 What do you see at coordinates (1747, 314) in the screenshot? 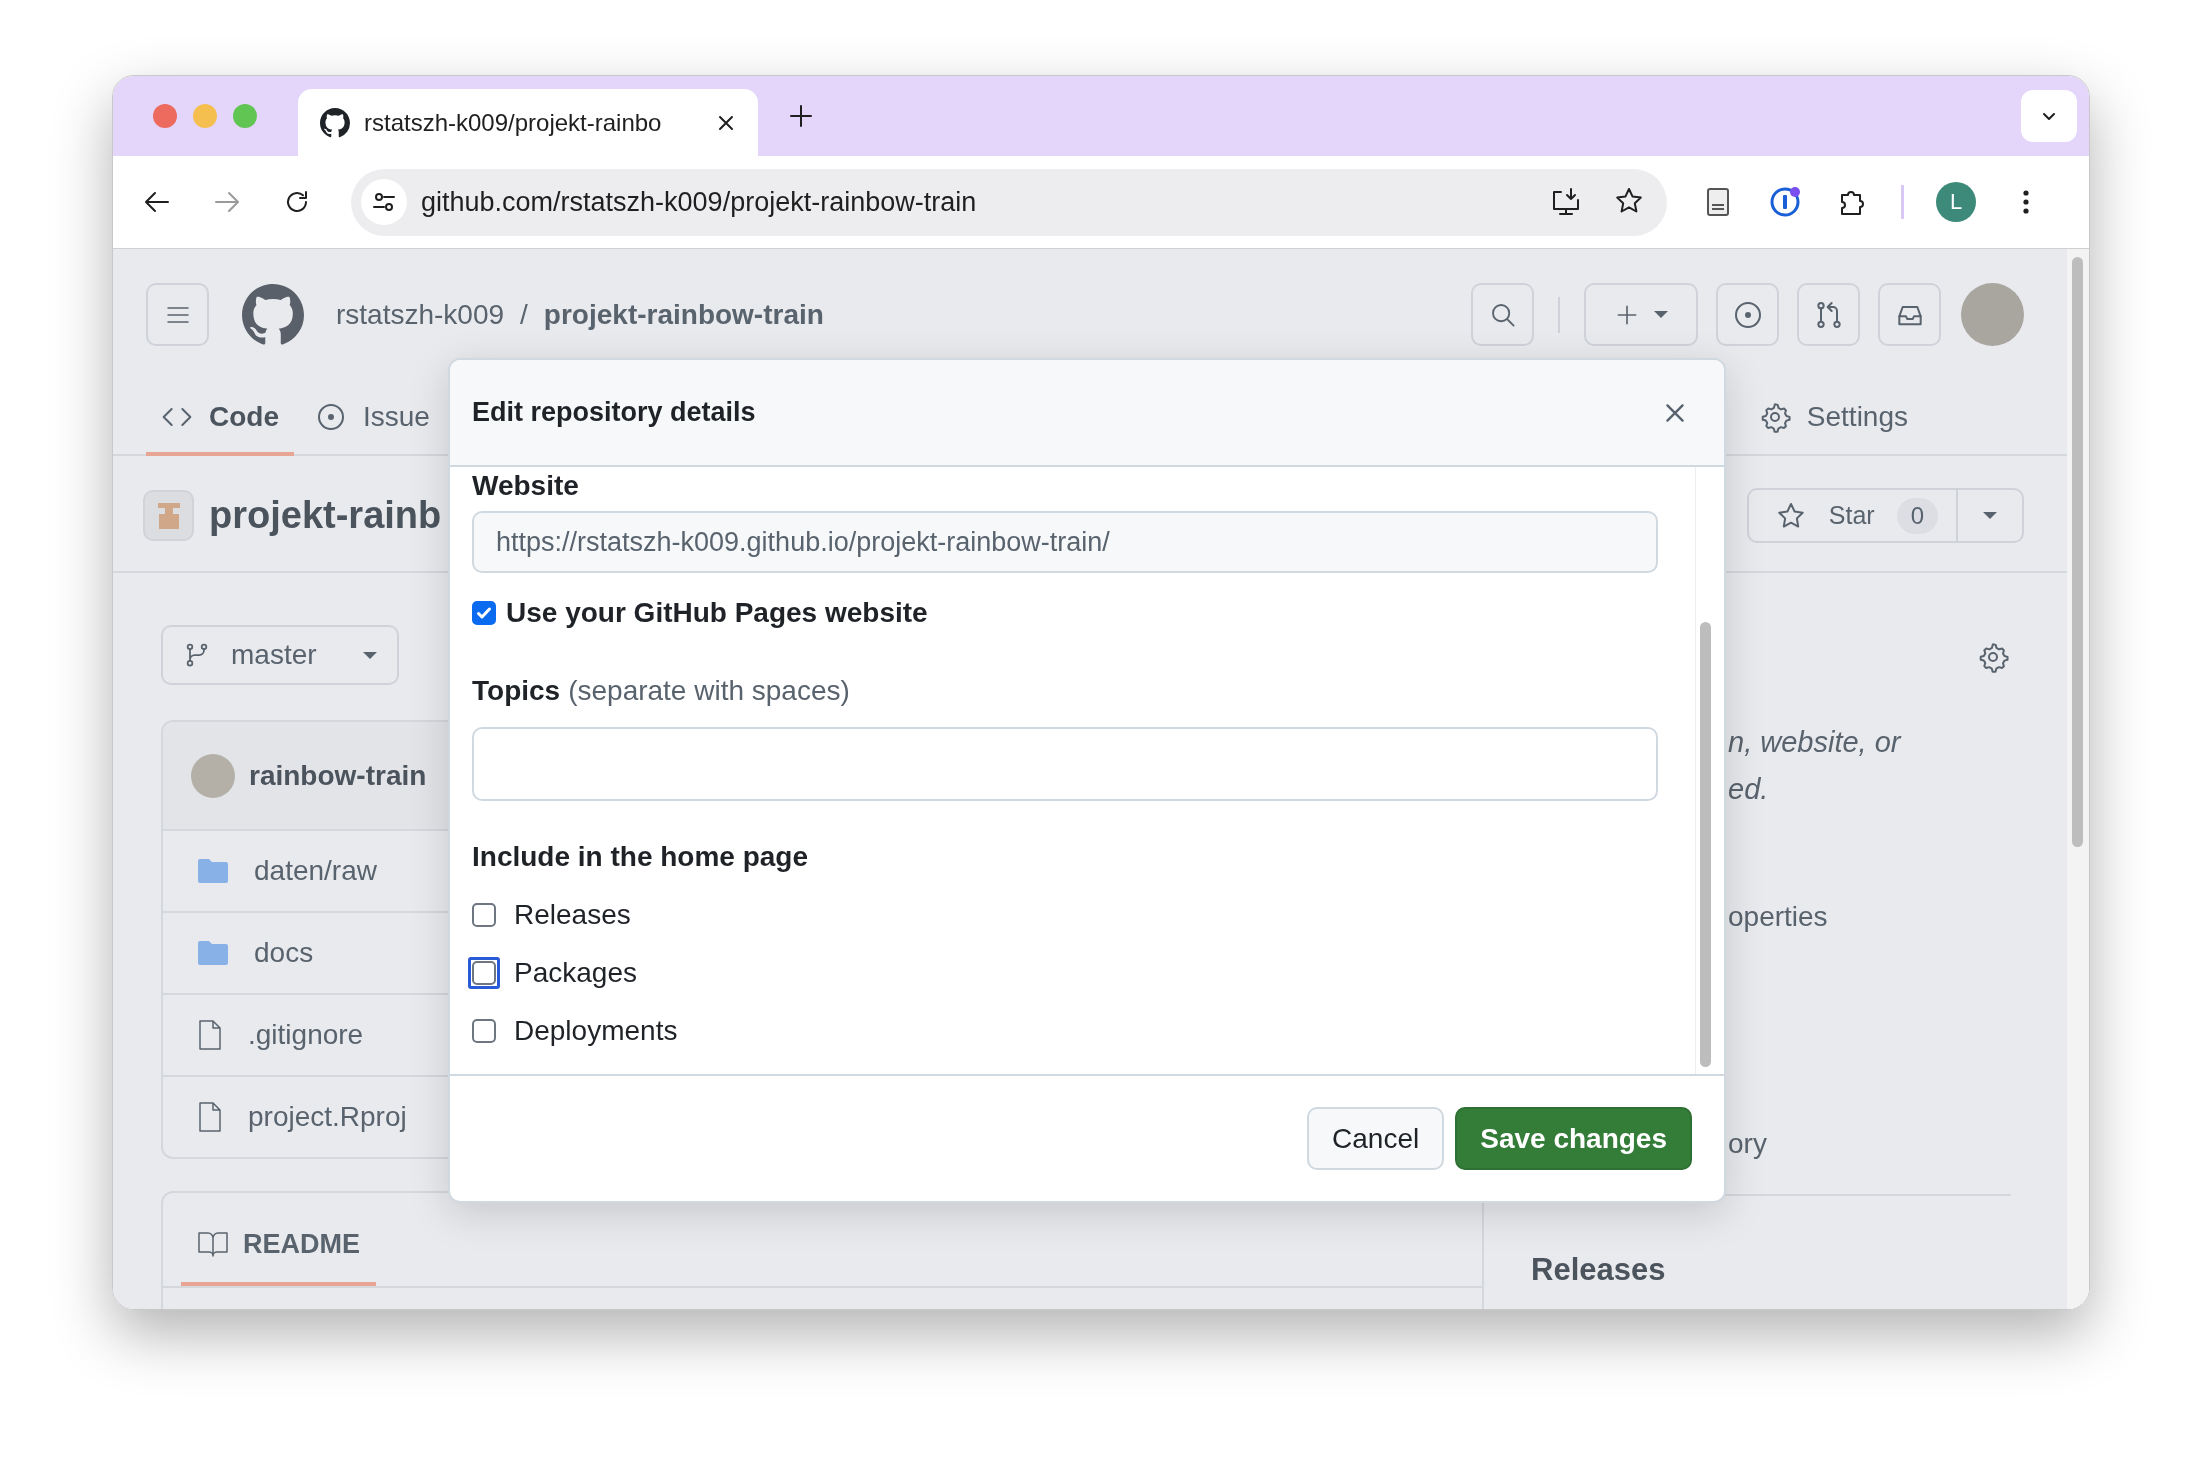
I see `issues-button` at bounding box center [1747, 314].